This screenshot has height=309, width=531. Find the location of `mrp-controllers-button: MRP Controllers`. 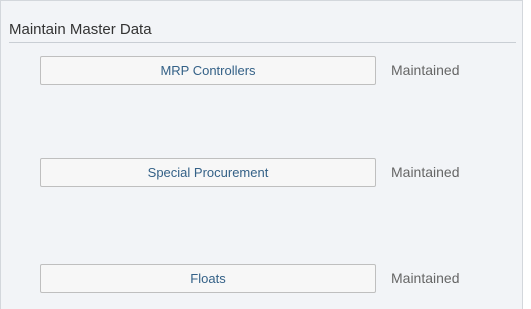

mrp-controllers-button: MRP Controllers is located at coordinates (208, 70).